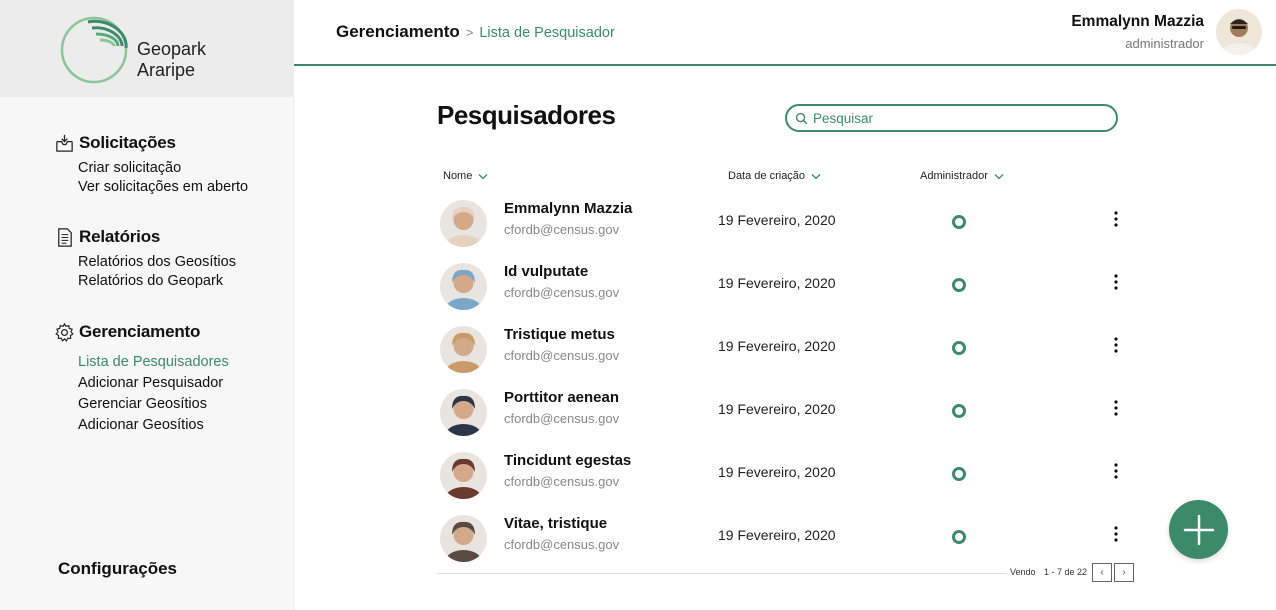  Describe the element at coordinates (163, 168) in the screenshot. I see `nav-item-criar-solicitacao: Criar solicitação` at that location.